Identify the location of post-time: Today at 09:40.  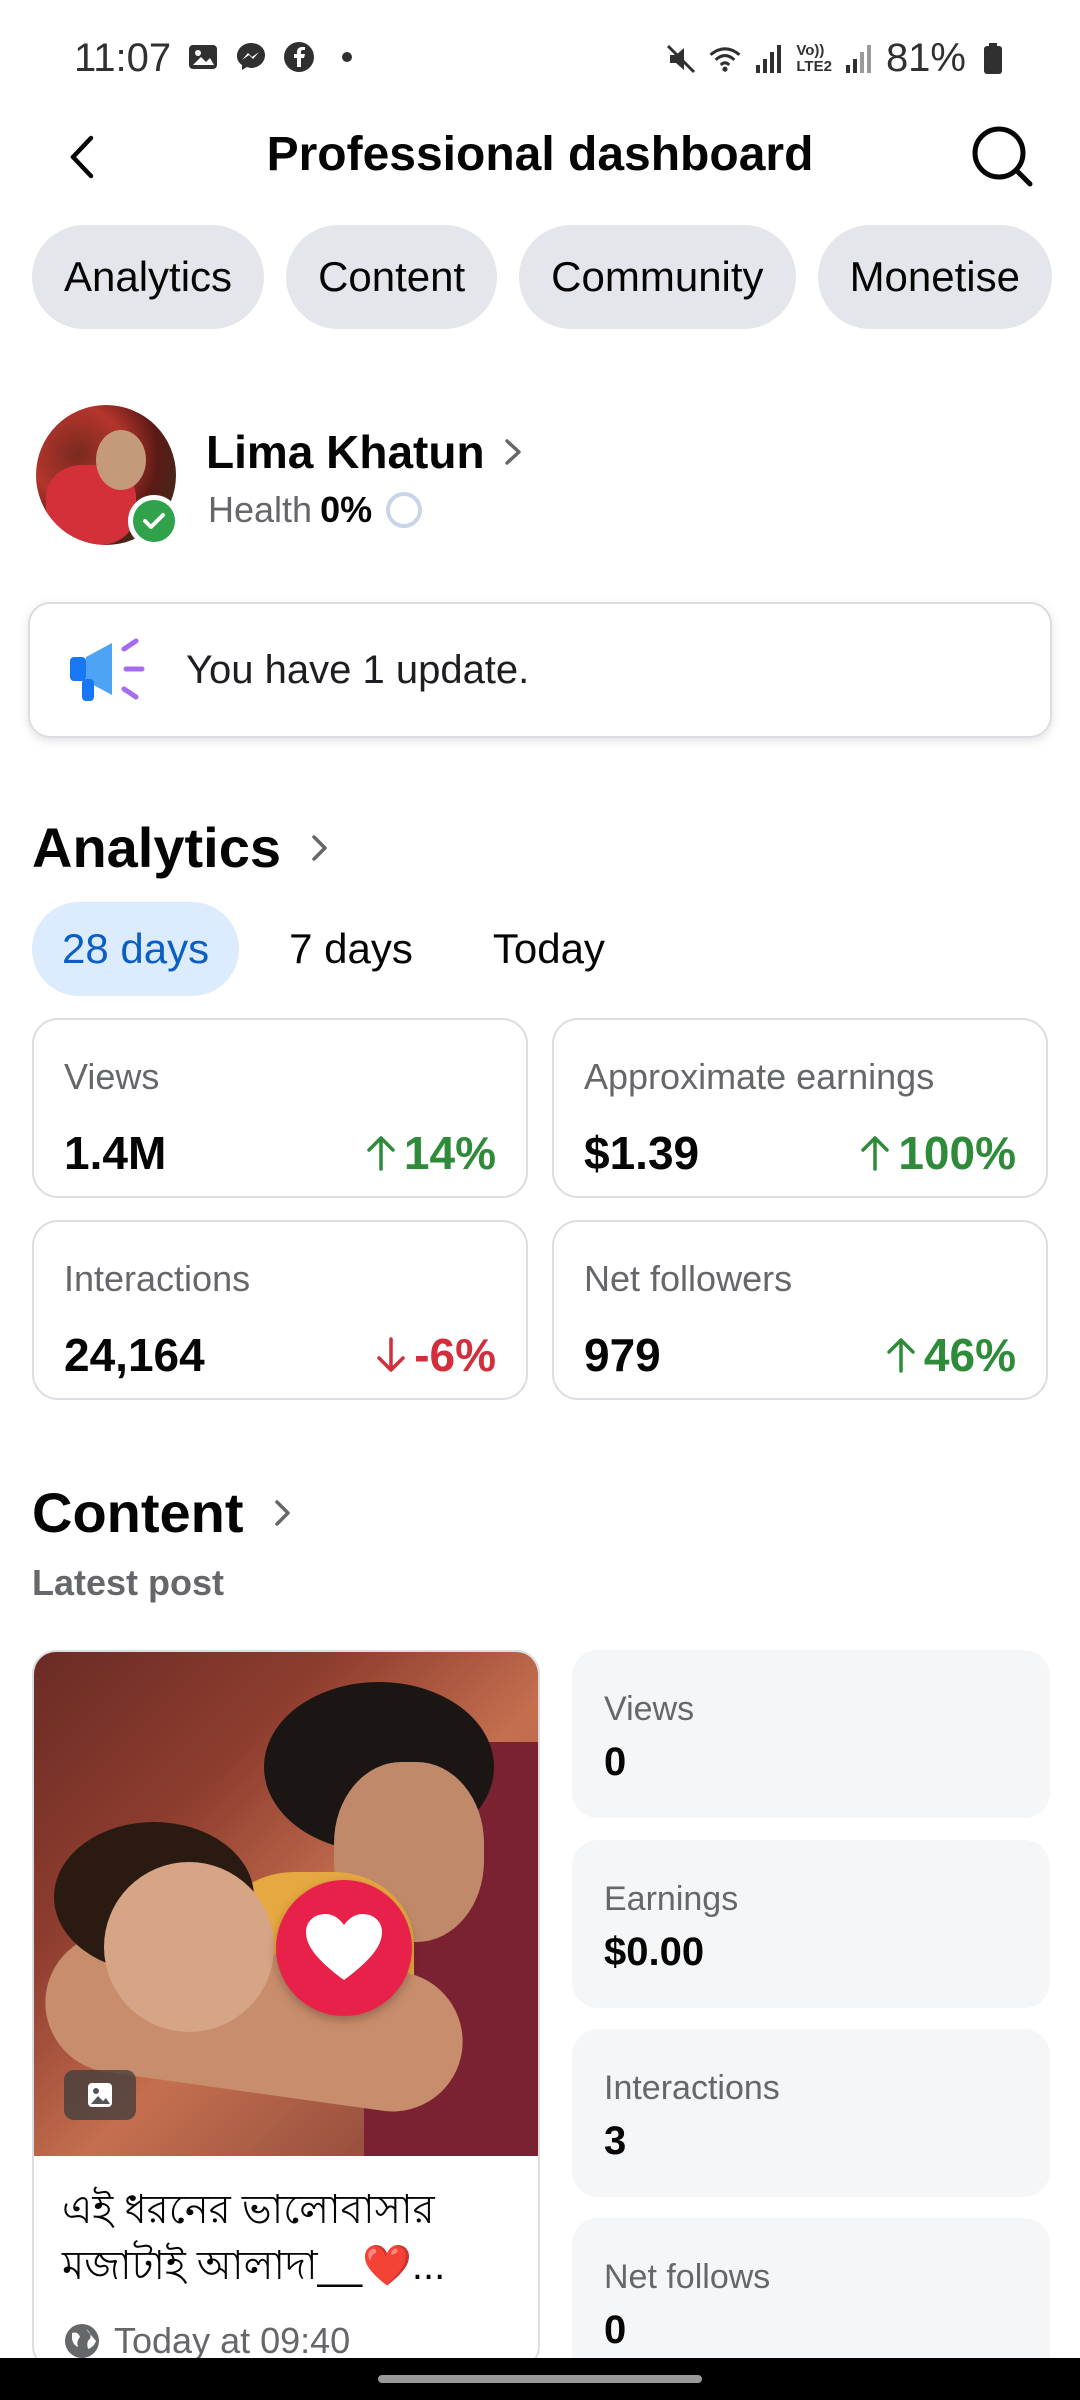
(232, 2340).